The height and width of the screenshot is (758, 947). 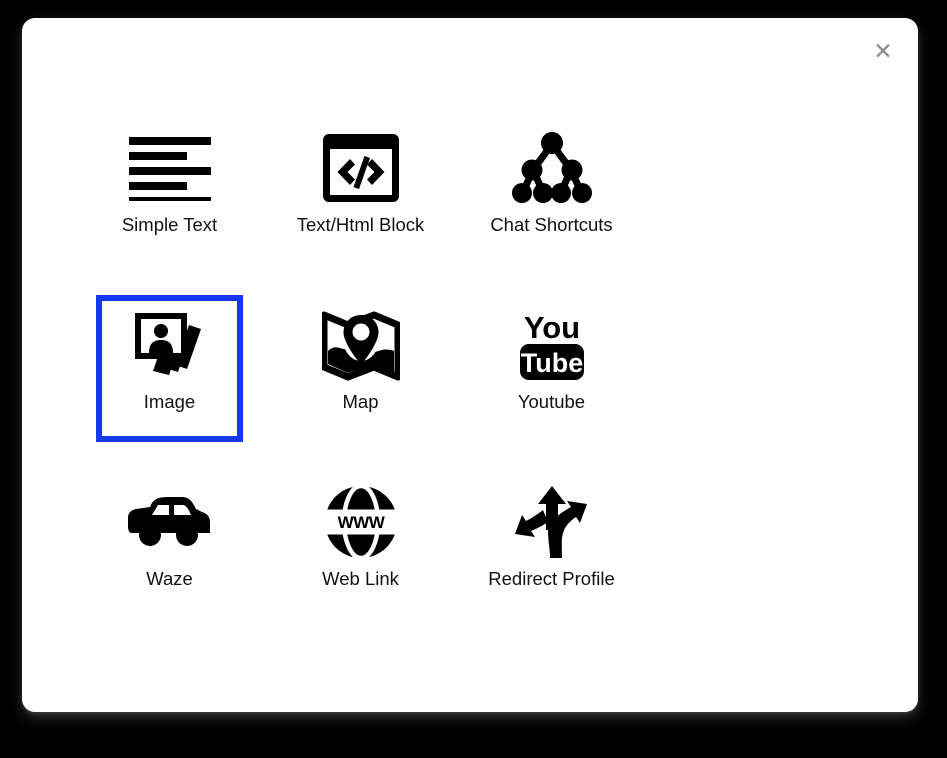 What do you see at coordinates (169, 401) in the screenshot?
I see `grid-item-label: Image` at bounding box center [169, 401].